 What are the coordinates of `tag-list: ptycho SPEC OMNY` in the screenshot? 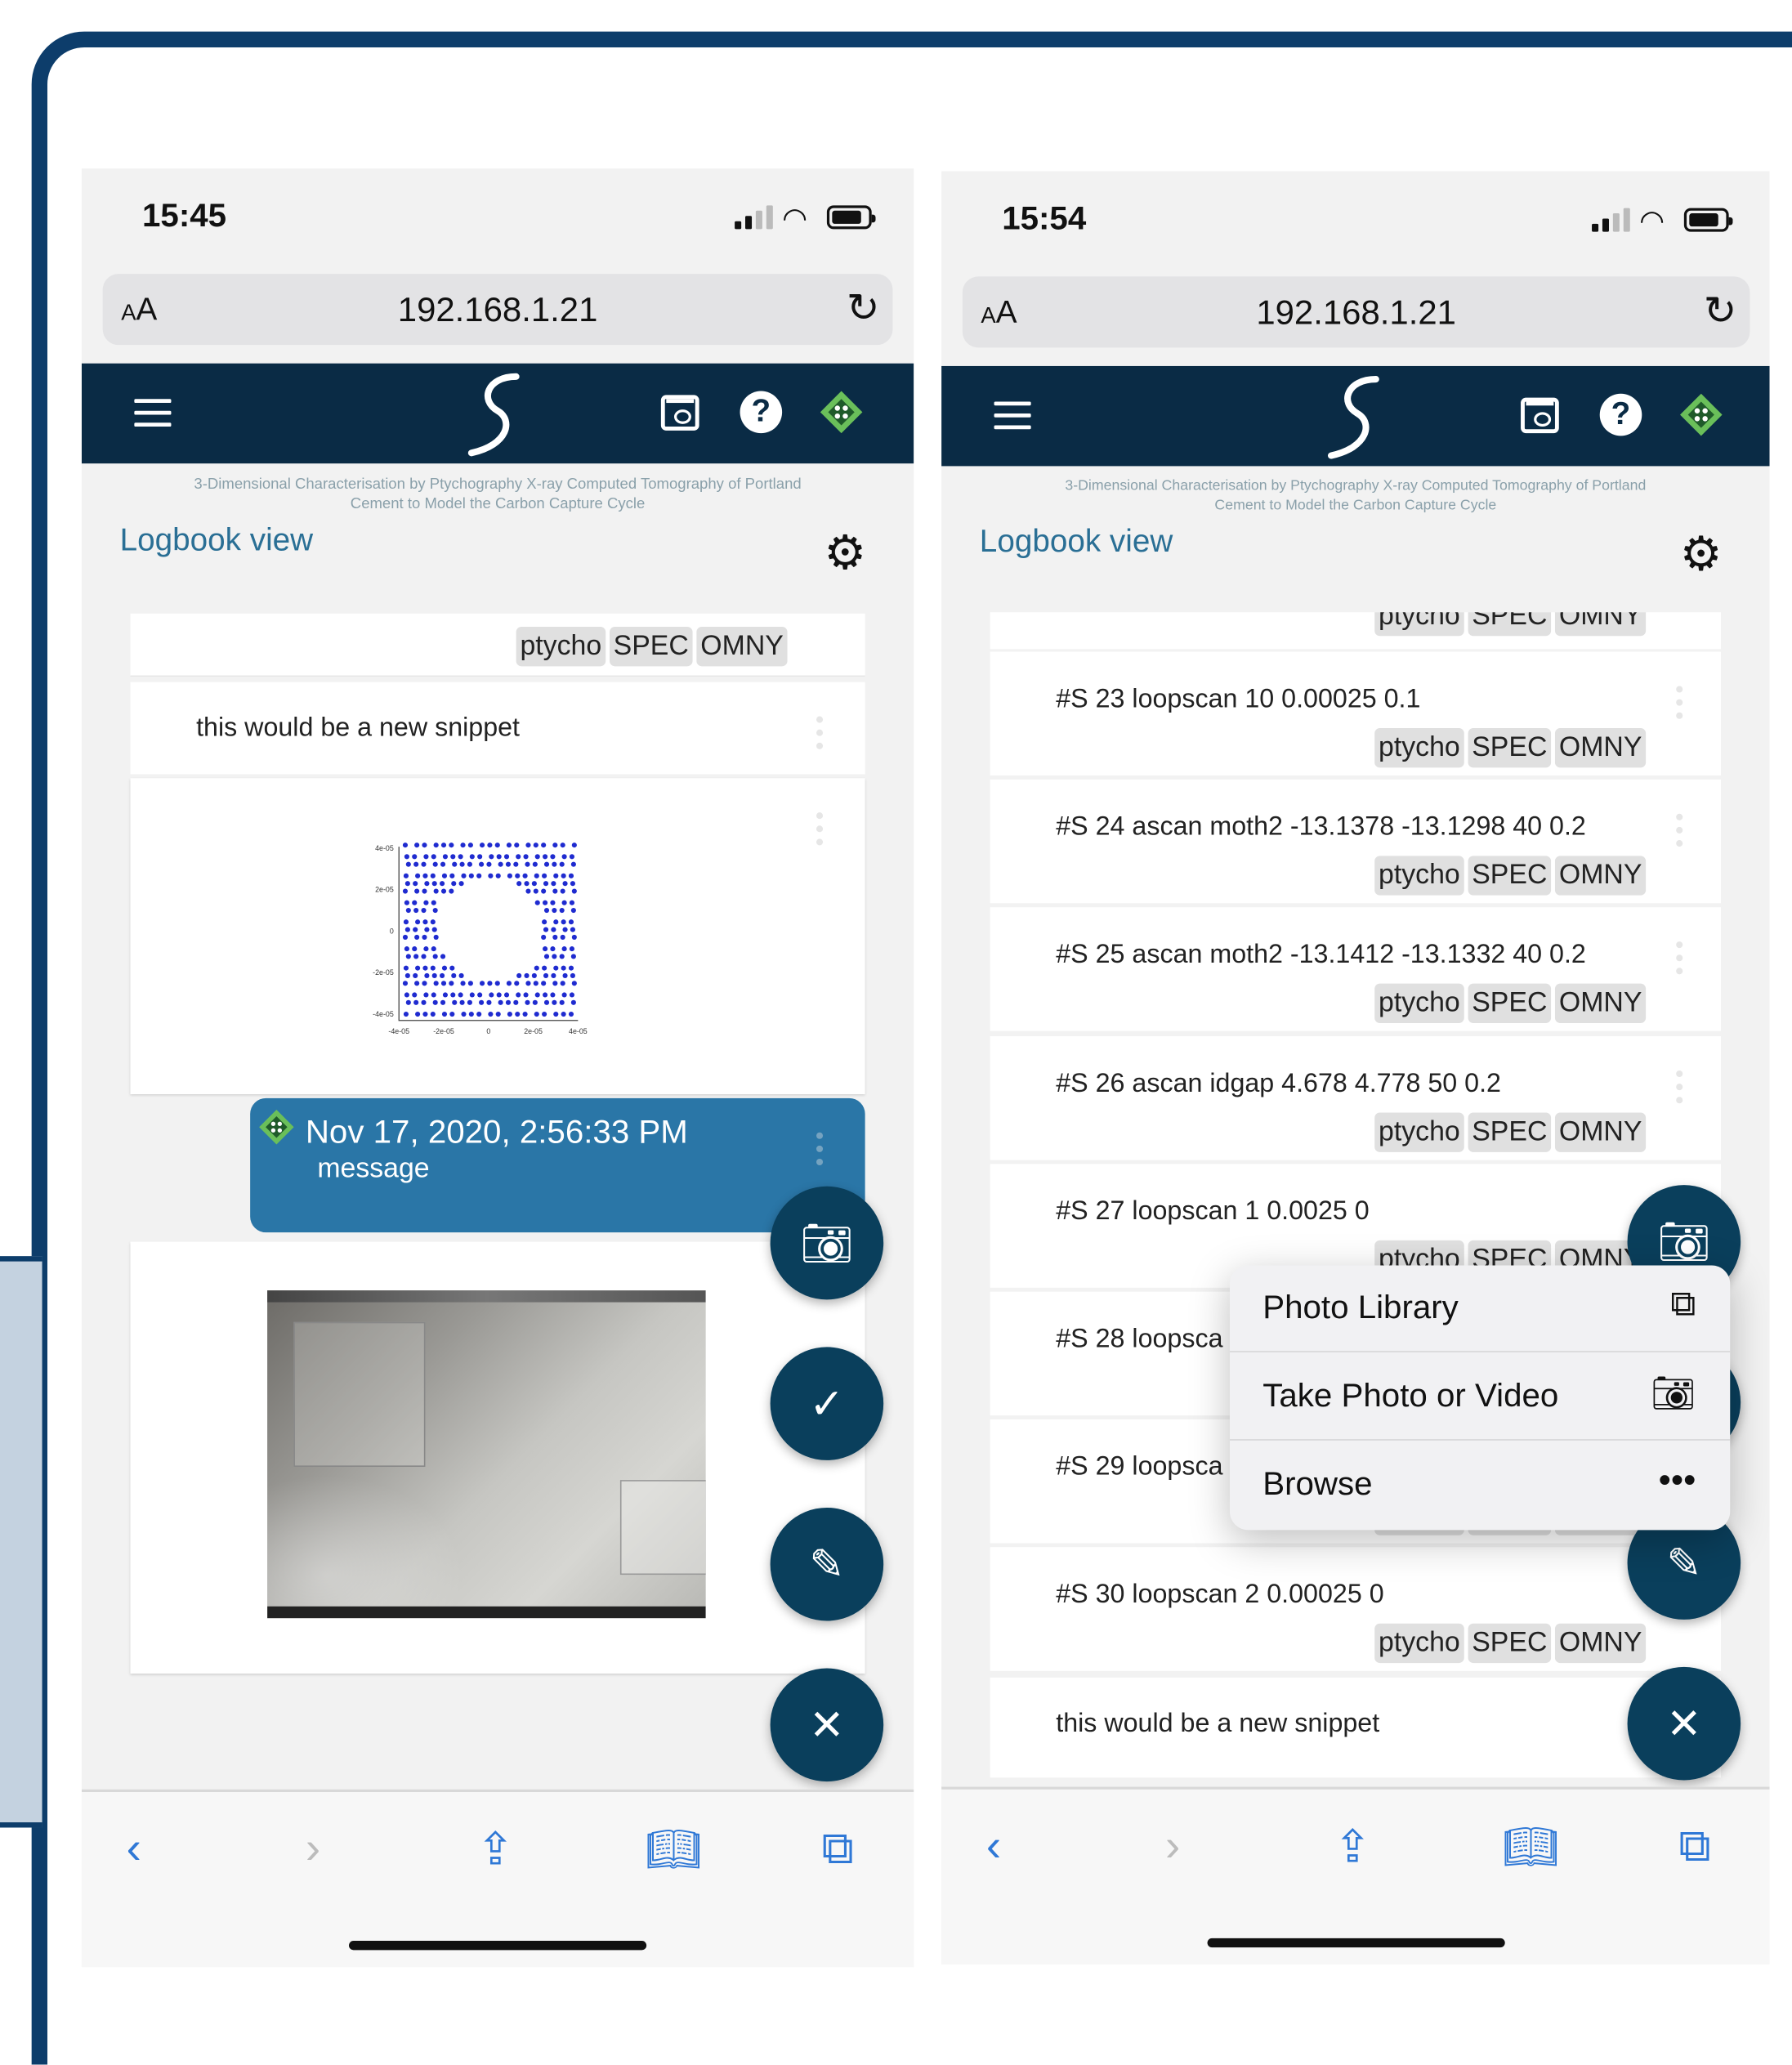 It's located at (1510, 624).